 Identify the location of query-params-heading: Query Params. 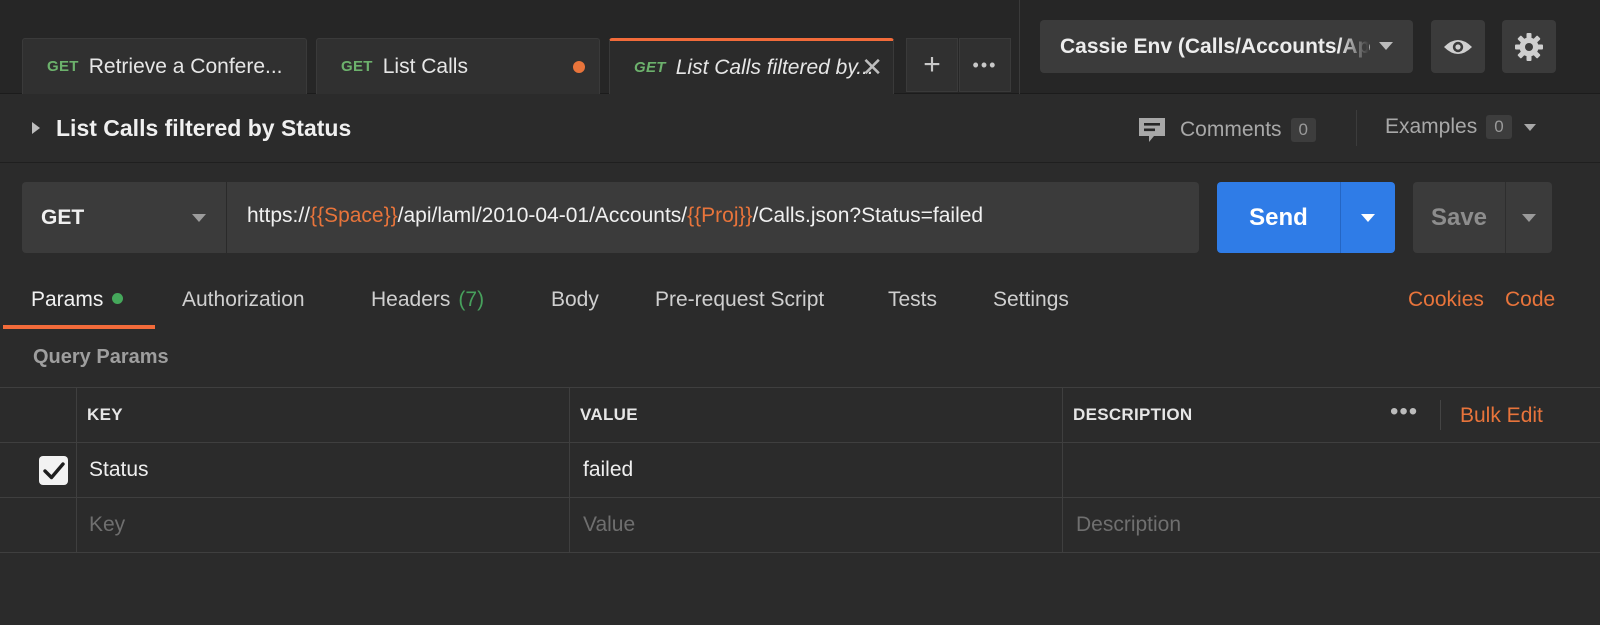
(101, 357).